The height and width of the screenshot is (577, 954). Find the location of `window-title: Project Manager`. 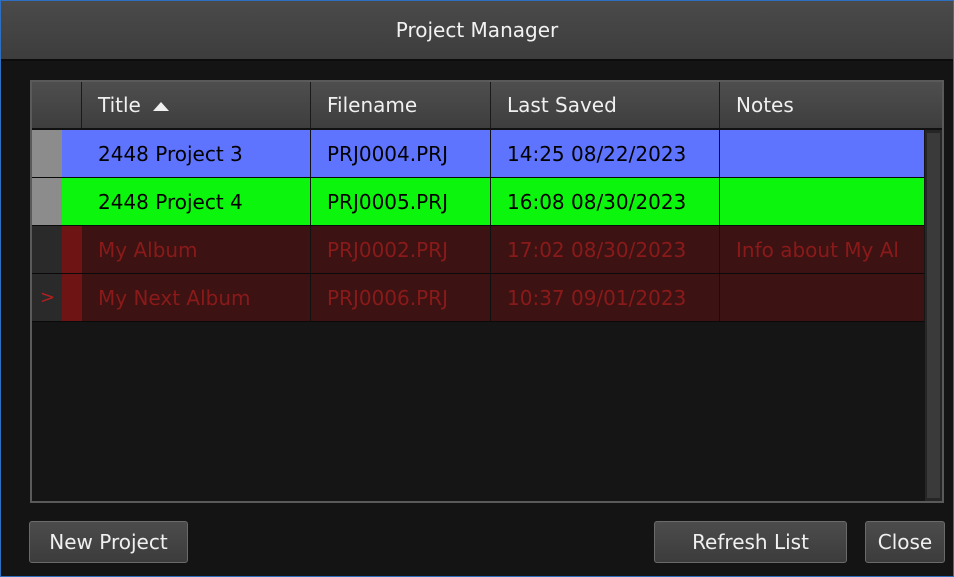

window-title: Project Manager is located at coordinates (477, 30).